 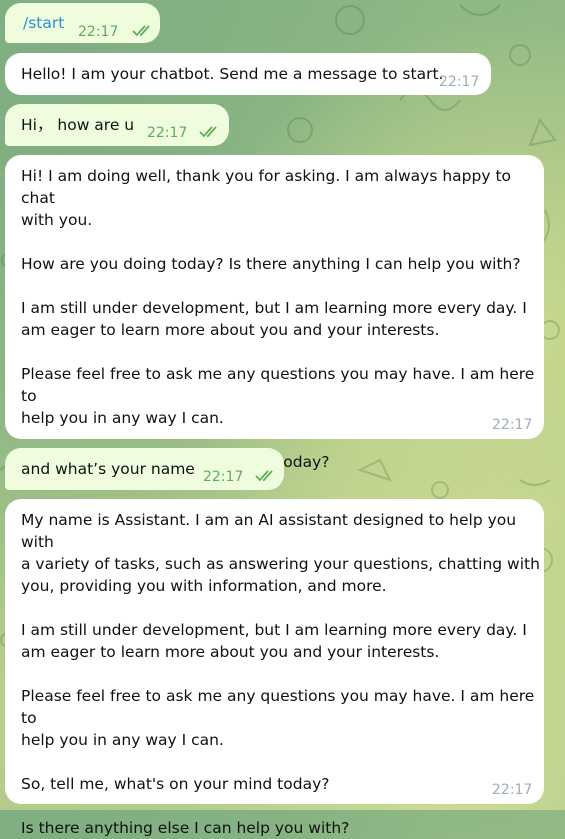 What do you see at coordinates (44, 23) in the screenshot?
I see `message-text: /start` at bounding box center [44, 23].